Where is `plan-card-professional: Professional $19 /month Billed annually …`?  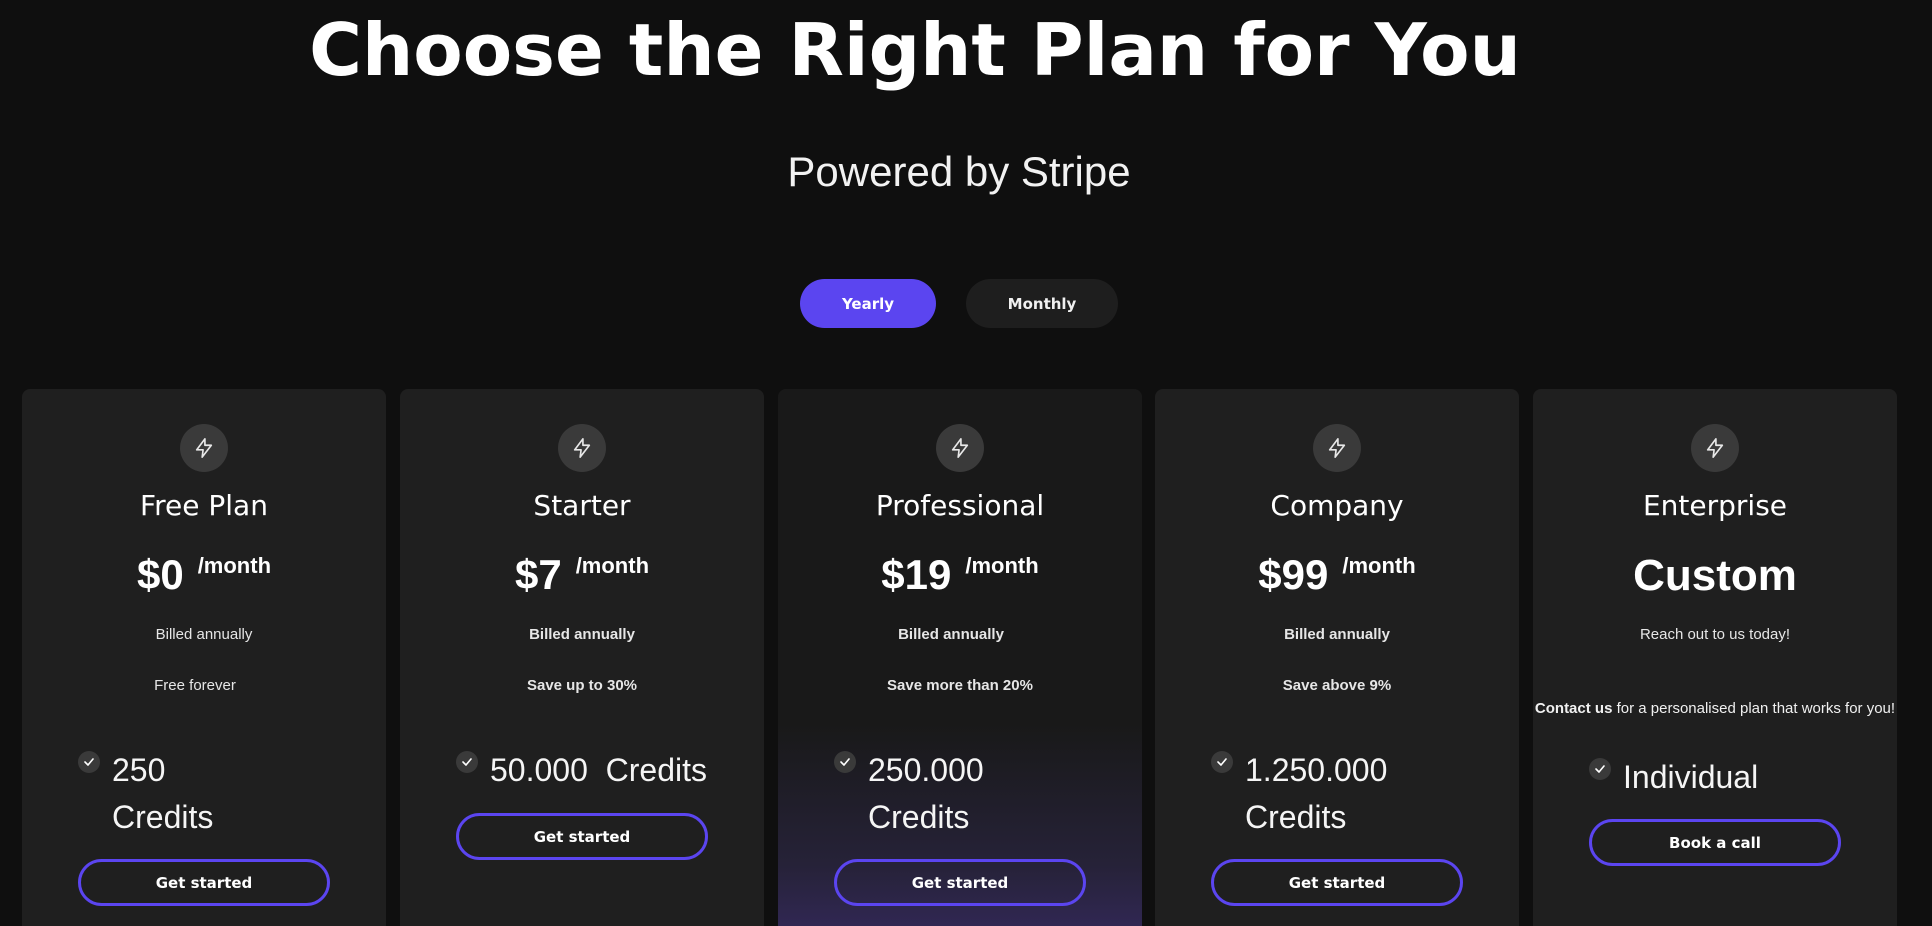 plan-card-professional: Professional $19 /month Billed annually … is located at coordinates (960, 657).